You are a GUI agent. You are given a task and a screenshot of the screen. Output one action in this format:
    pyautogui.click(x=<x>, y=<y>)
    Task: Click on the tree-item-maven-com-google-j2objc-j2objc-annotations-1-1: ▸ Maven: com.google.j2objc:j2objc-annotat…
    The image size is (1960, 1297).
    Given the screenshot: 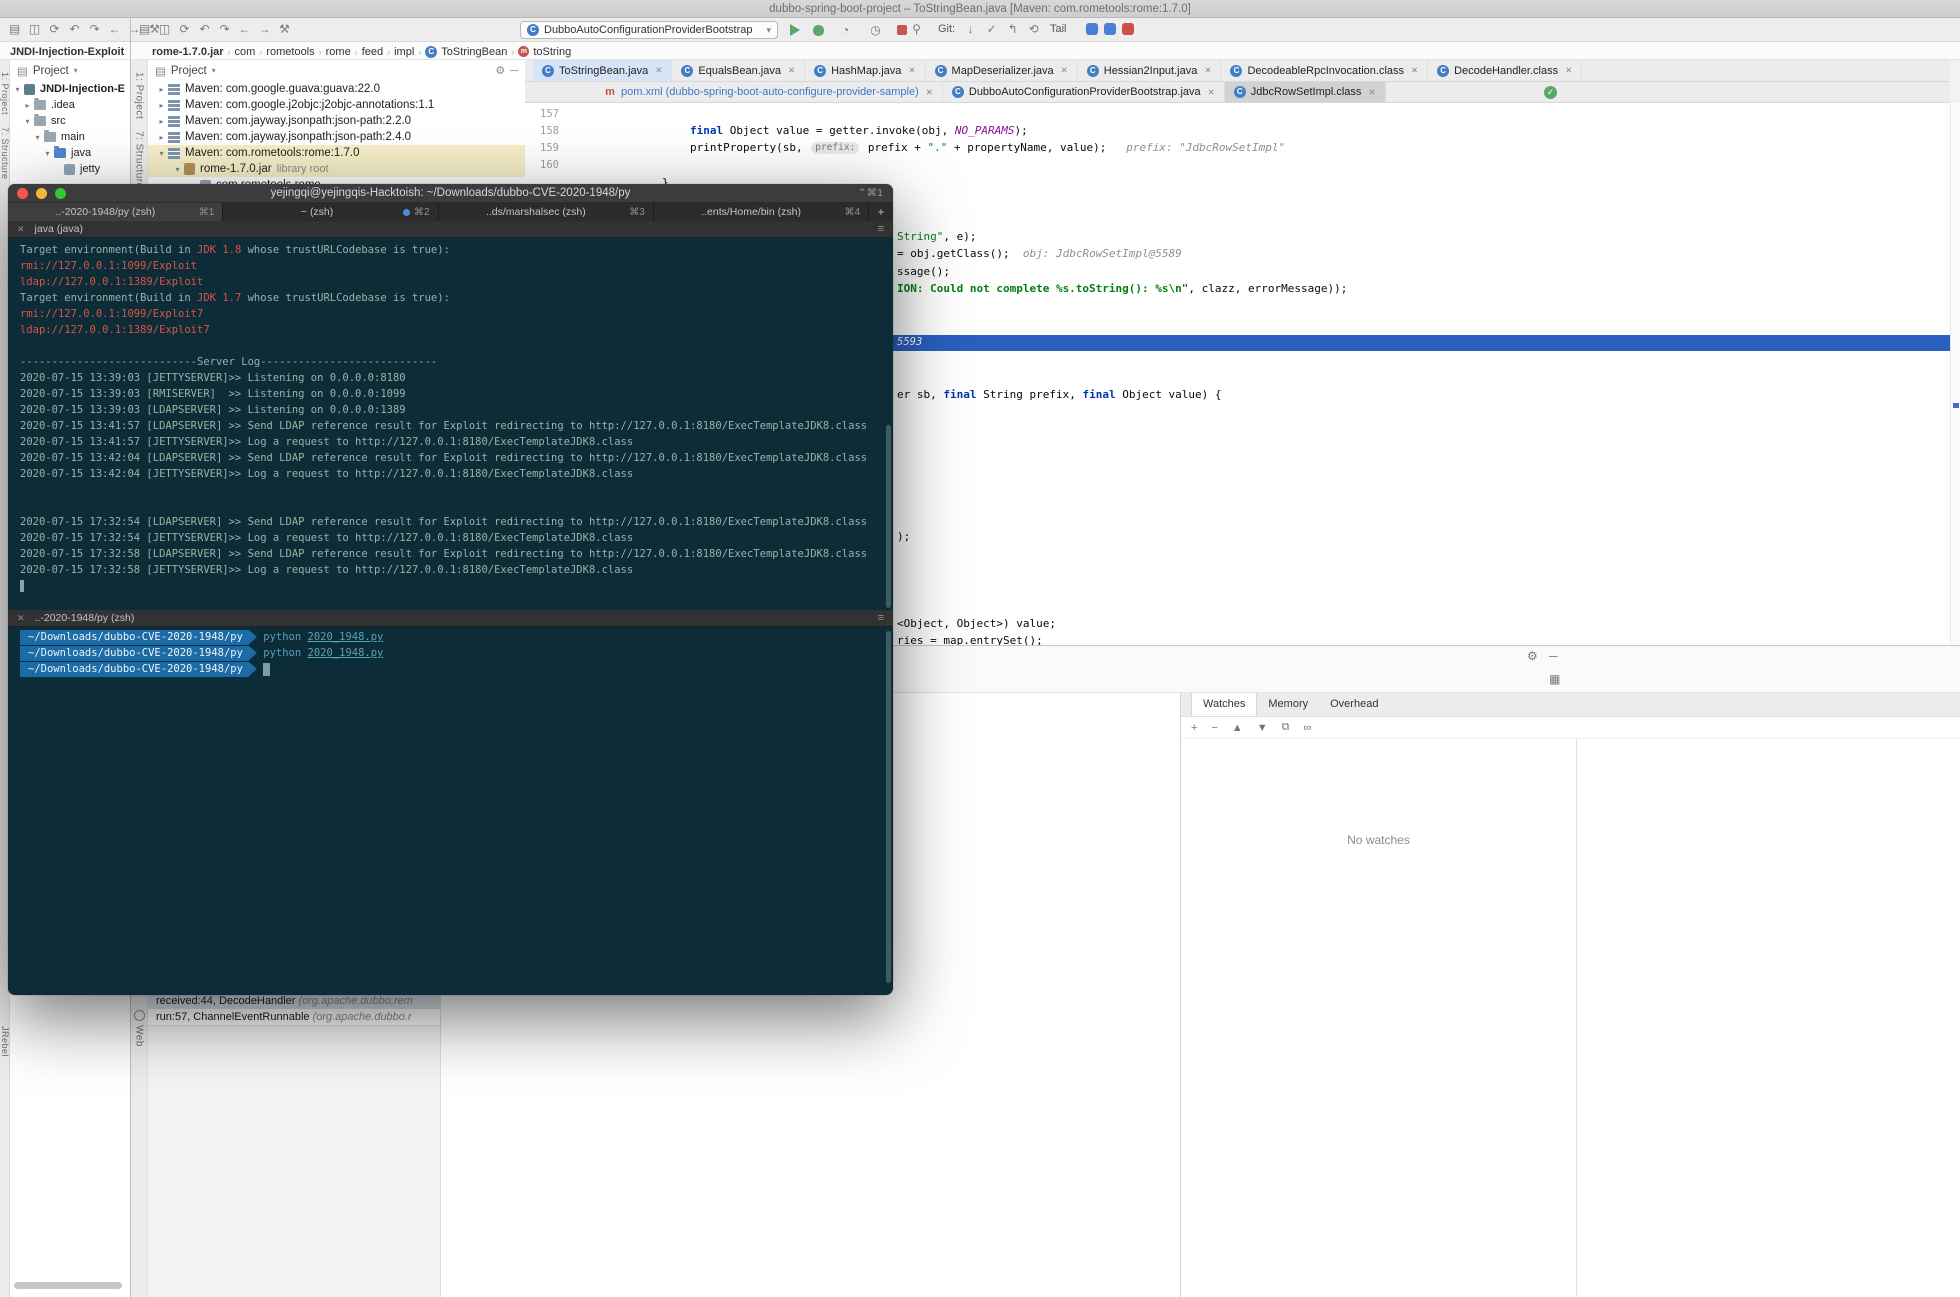 What is the action you would take?
    pyautogui.click(x=336, y=105)
    